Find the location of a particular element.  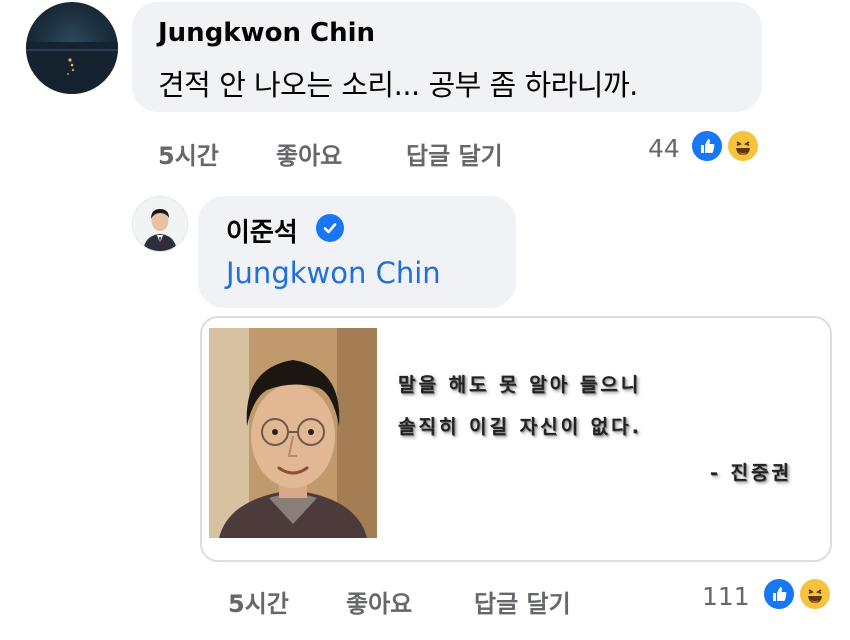

comment-author: Jungkwon Chin is located at coordinates (266, 33).